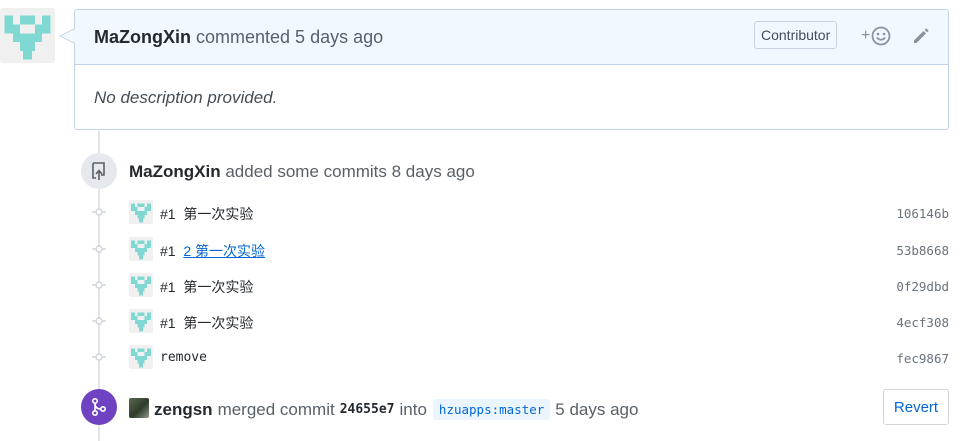 The height and width of the screenshot is (441, 963). I want to click on edit-comment-button, so click(921, 38).